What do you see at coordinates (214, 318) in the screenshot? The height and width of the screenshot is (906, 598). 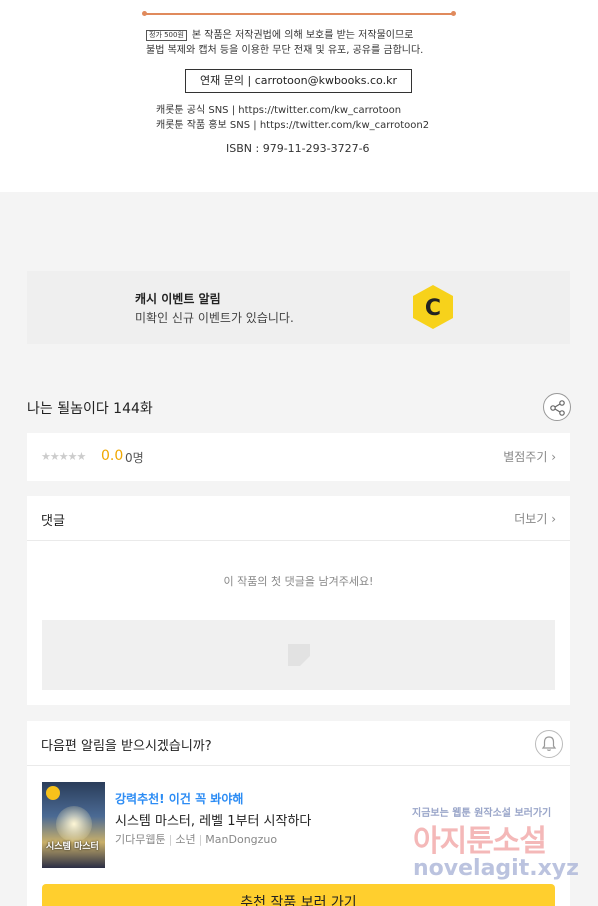 I see `event-subtitle: 미확인 신규 이벤트가 있습니다.` at bounding box center [214, 318].